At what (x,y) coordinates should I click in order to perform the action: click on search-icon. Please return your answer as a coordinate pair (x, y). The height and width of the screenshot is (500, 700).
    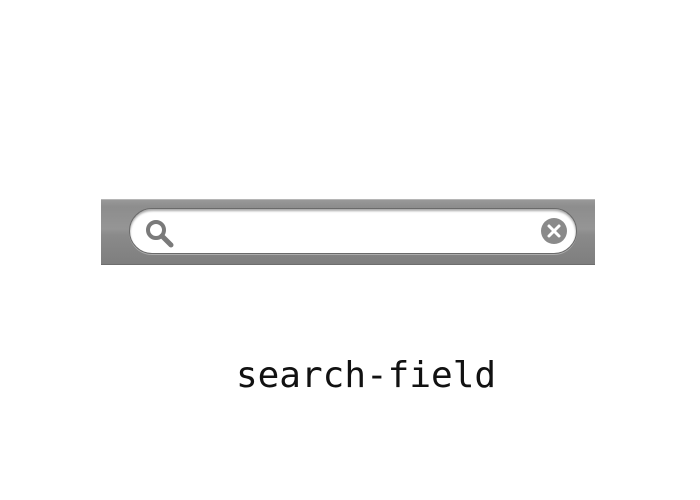
    Looking at the image, I should click on (160, 234).